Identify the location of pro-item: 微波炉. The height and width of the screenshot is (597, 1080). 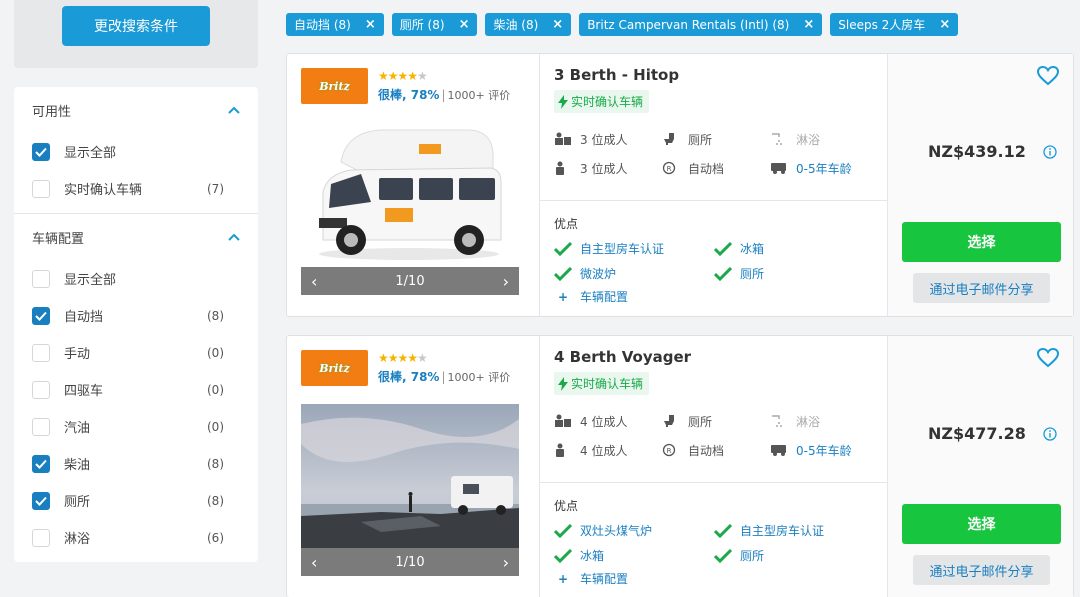
(634, 273).